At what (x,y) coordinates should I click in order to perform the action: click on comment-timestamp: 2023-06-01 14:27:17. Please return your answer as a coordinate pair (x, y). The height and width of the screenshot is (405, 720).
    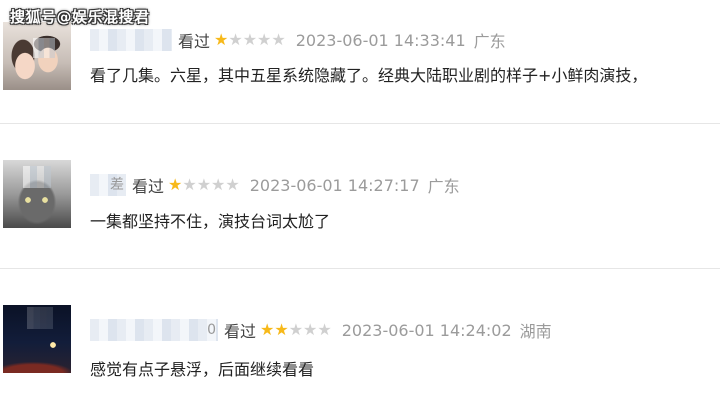
    Looking at the image, I should click on (334, 185).